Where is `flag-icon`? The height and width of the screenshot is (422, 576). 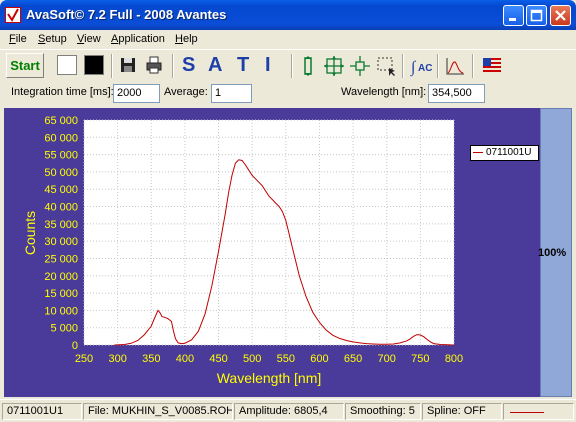
flag-icon is located at coordinates (492, 66).